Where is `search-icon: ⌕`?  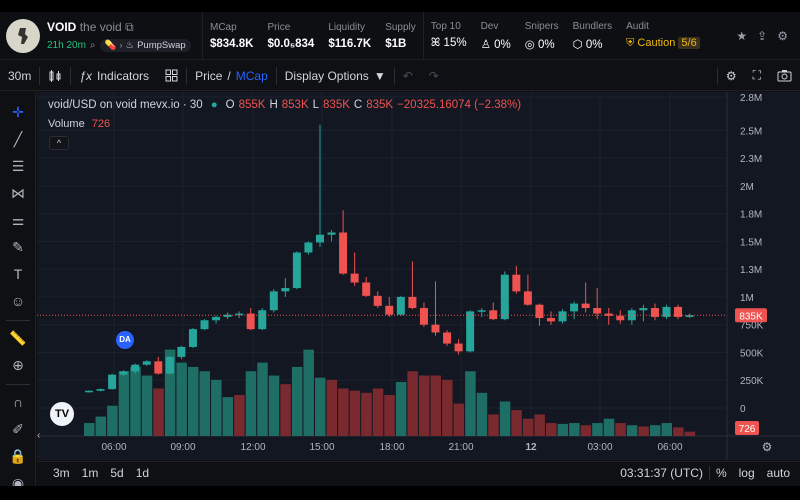
search-icon: ⌕ is located at coordinates (93, 45).